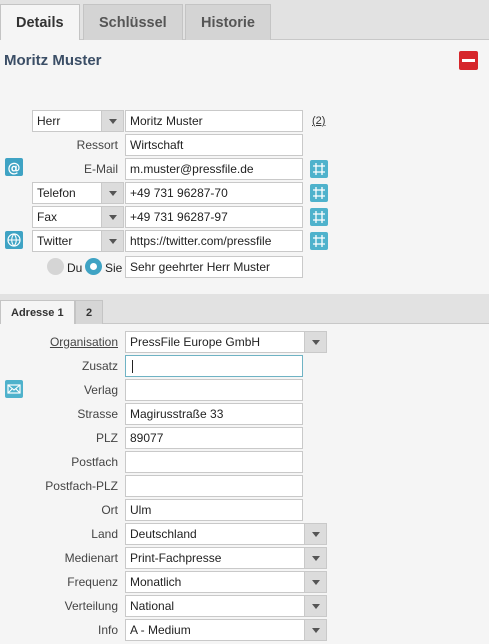  I want to click on strasse-field: Magirusstraße 33, so click(214, 414).